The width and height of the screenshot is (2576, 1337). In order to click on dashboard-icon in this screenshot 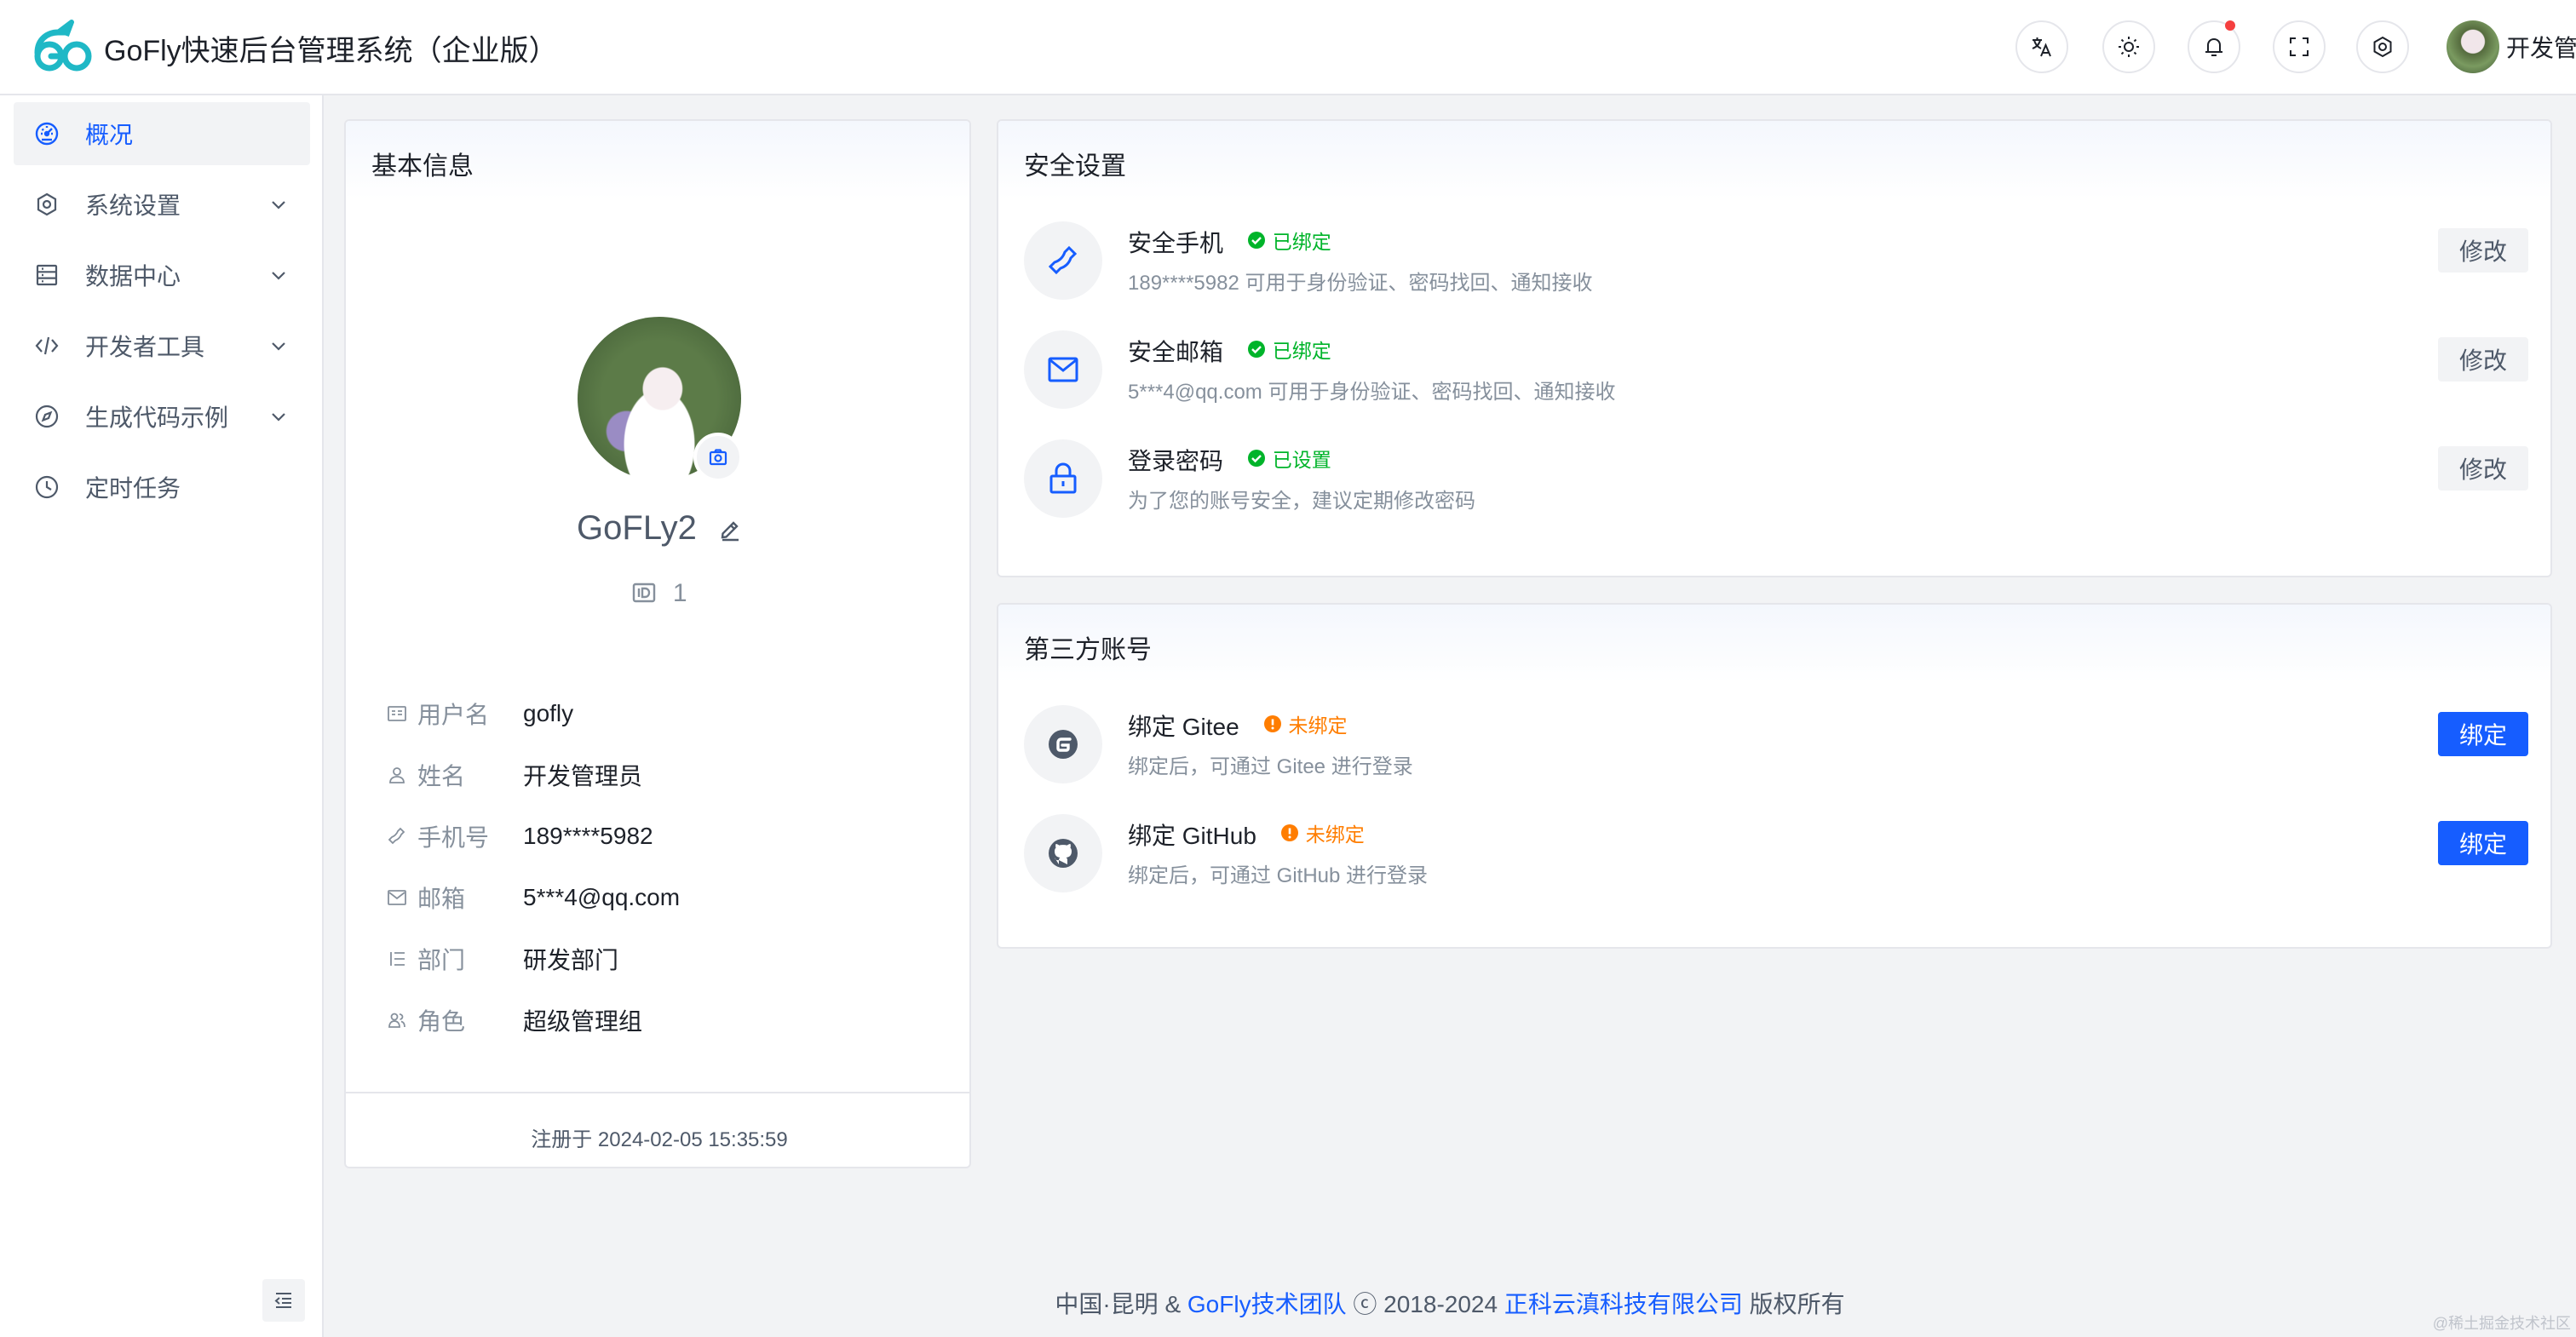, I will do `click(47, 134)`.